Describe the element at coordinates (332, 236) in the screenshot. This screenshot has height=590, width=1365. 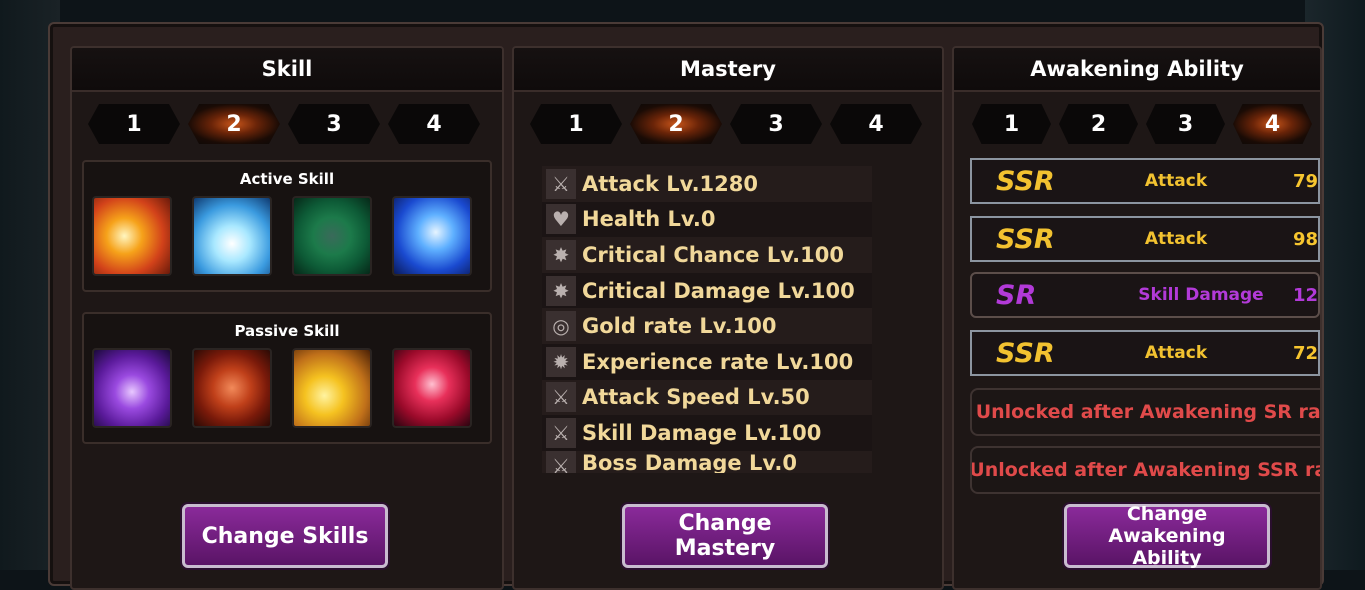
I see `green-hand-skill-icon` at that location.